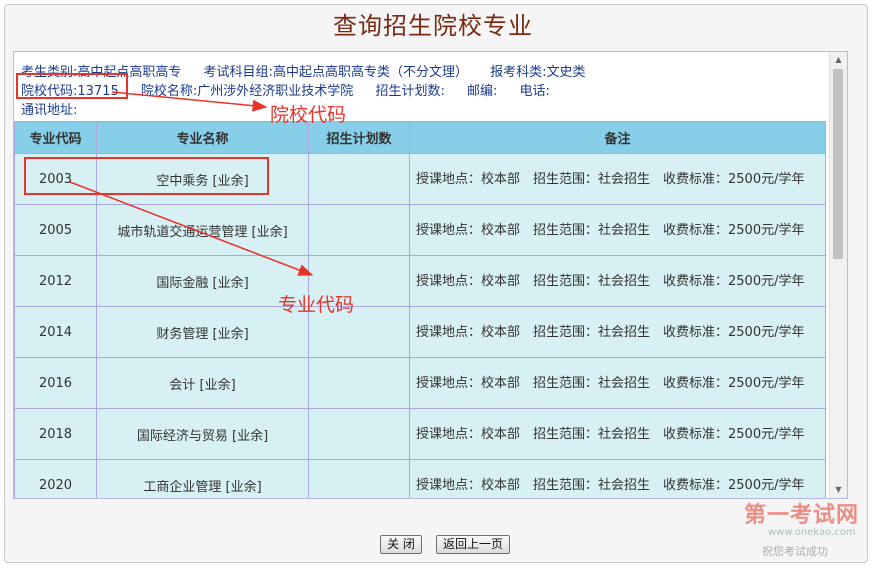  I want to click on school-code-arrow, so click(189, 101).